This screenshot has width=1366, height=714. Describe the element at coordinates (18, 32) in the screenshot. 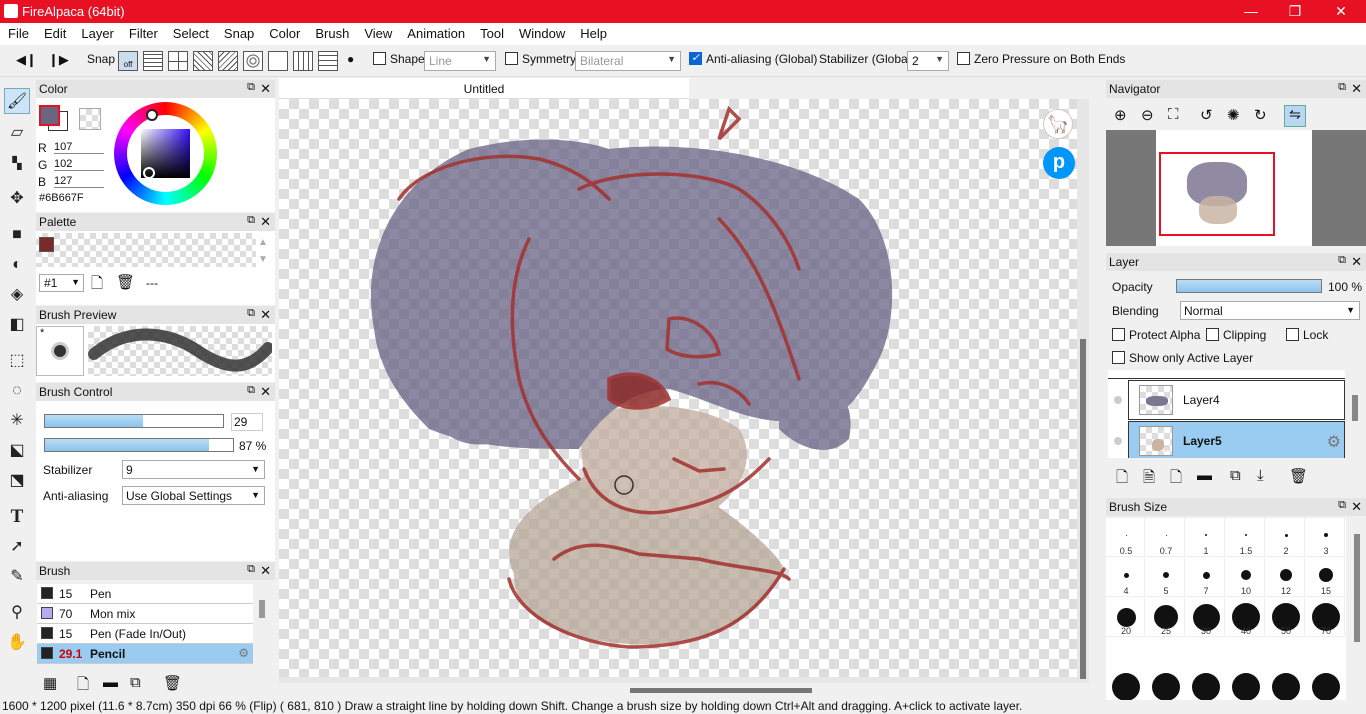

I see `menu-file: File` at that location.